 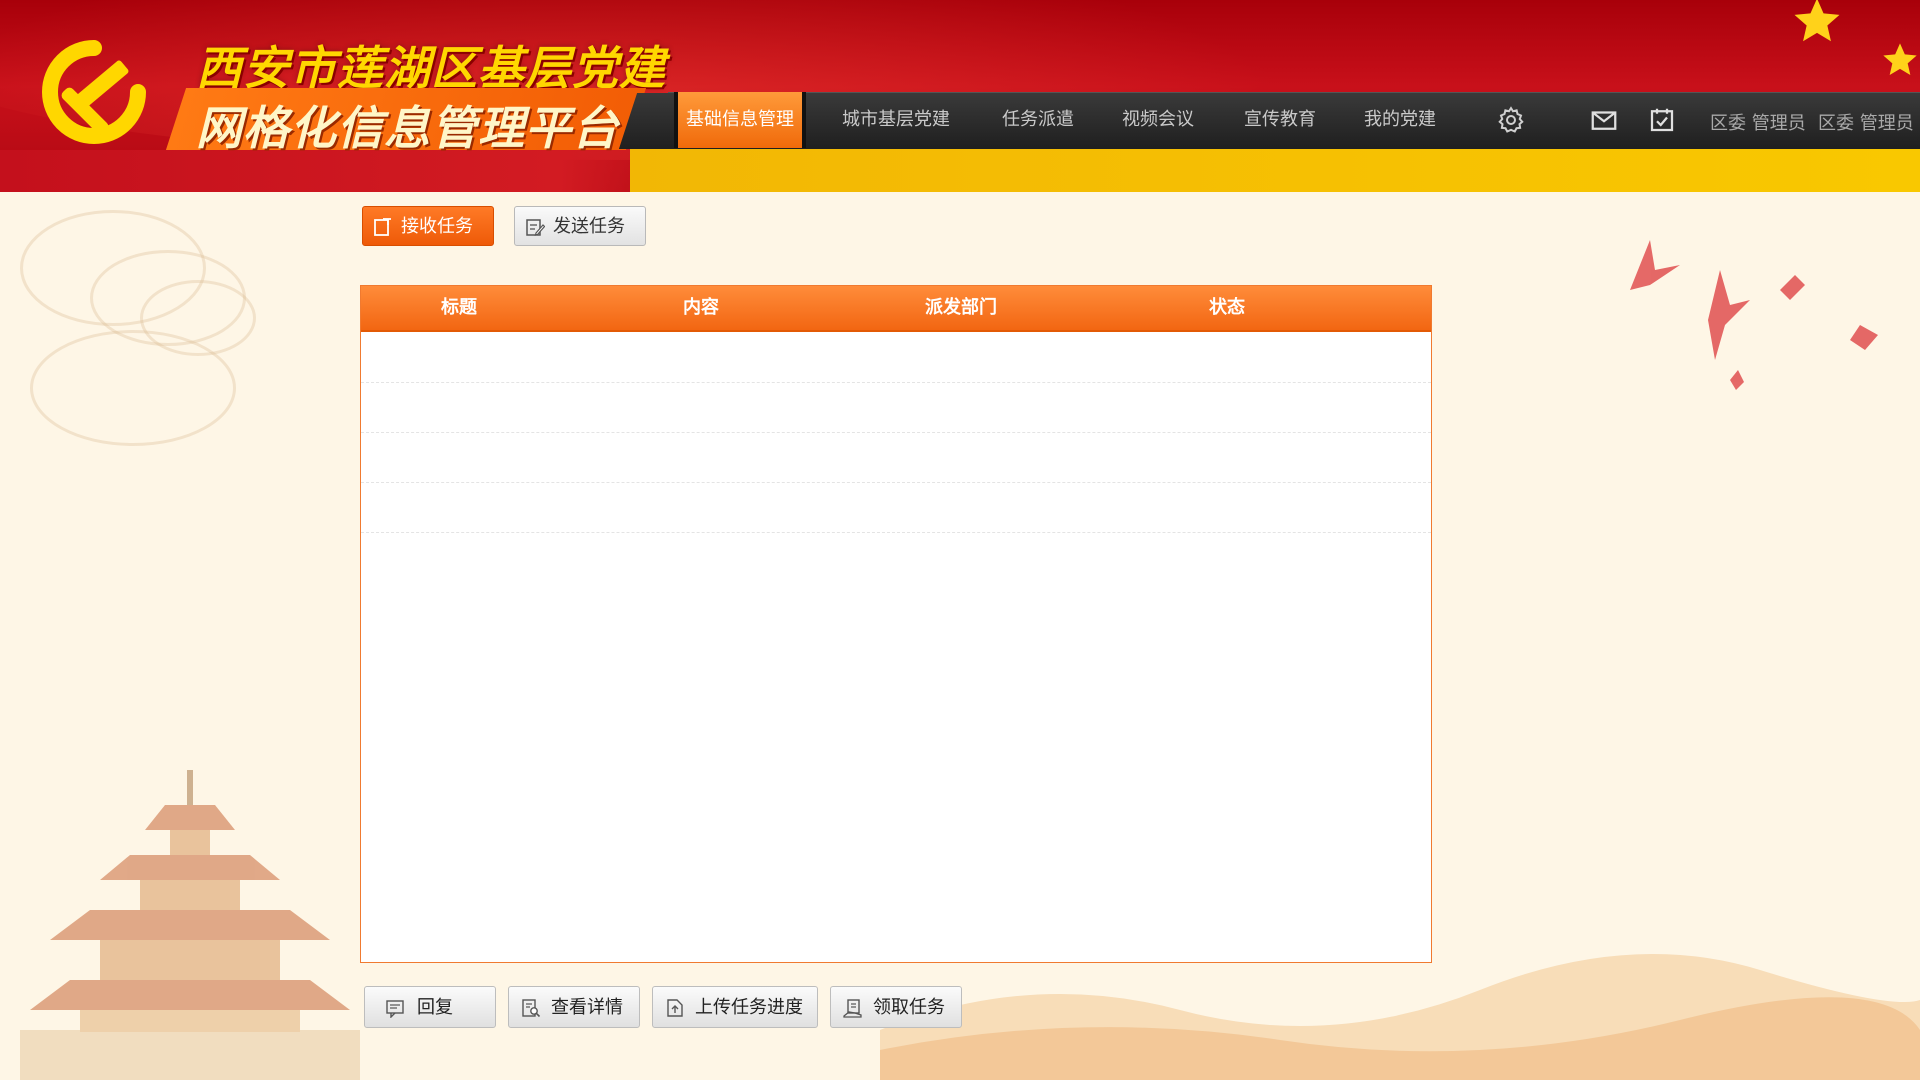 What do you see at coordinates (1400, 120) in the screenshot?
I see `nav-item-my-party: 我的党建` at bounding box center [1400, 120].